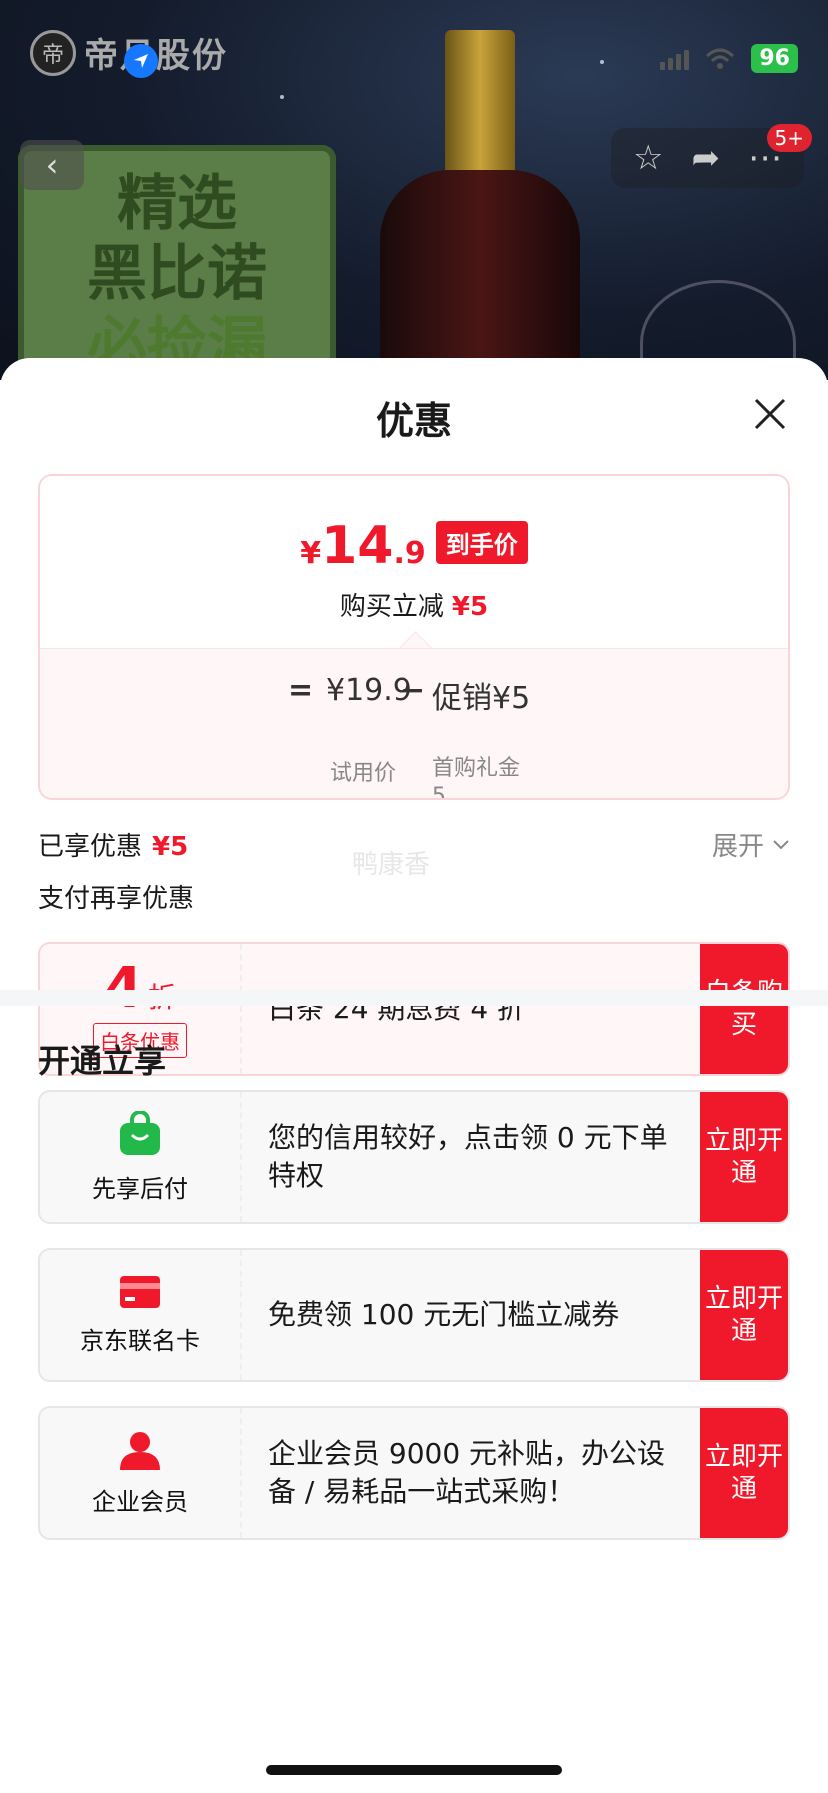 This screenshot has height=1793, width=828. I want to click on feature-label: 京东联名卡, so click(140, 1340).